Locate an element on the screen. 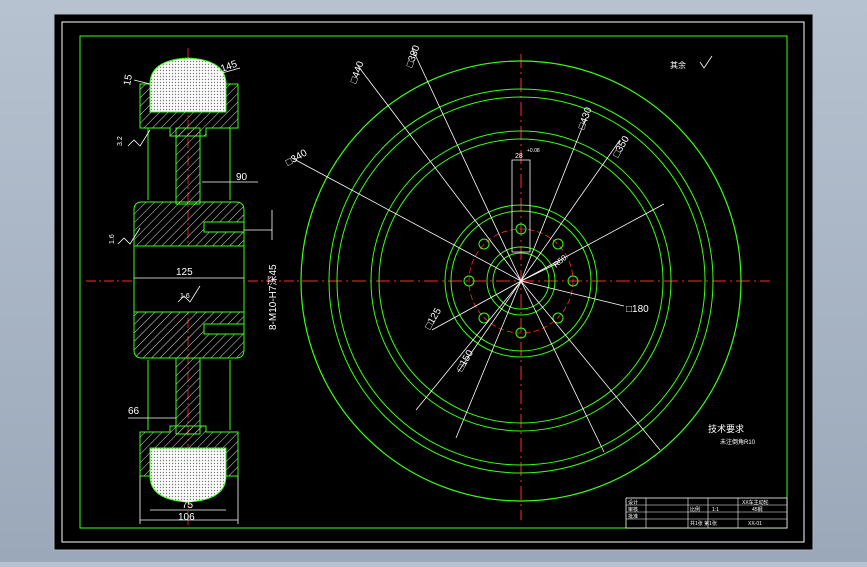 This screenshot has height=567, width=867. upper-web-section is located at coordinates (188, 166).